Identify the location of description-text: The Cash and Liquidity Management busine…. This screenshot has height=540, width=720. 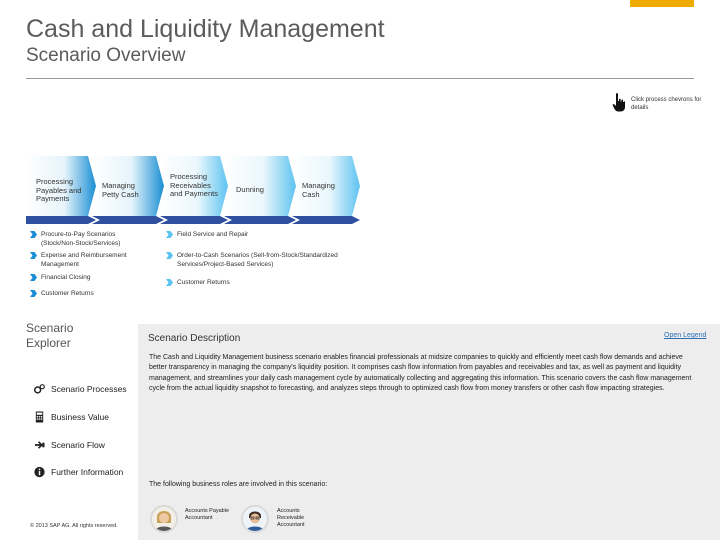
(420, 373).